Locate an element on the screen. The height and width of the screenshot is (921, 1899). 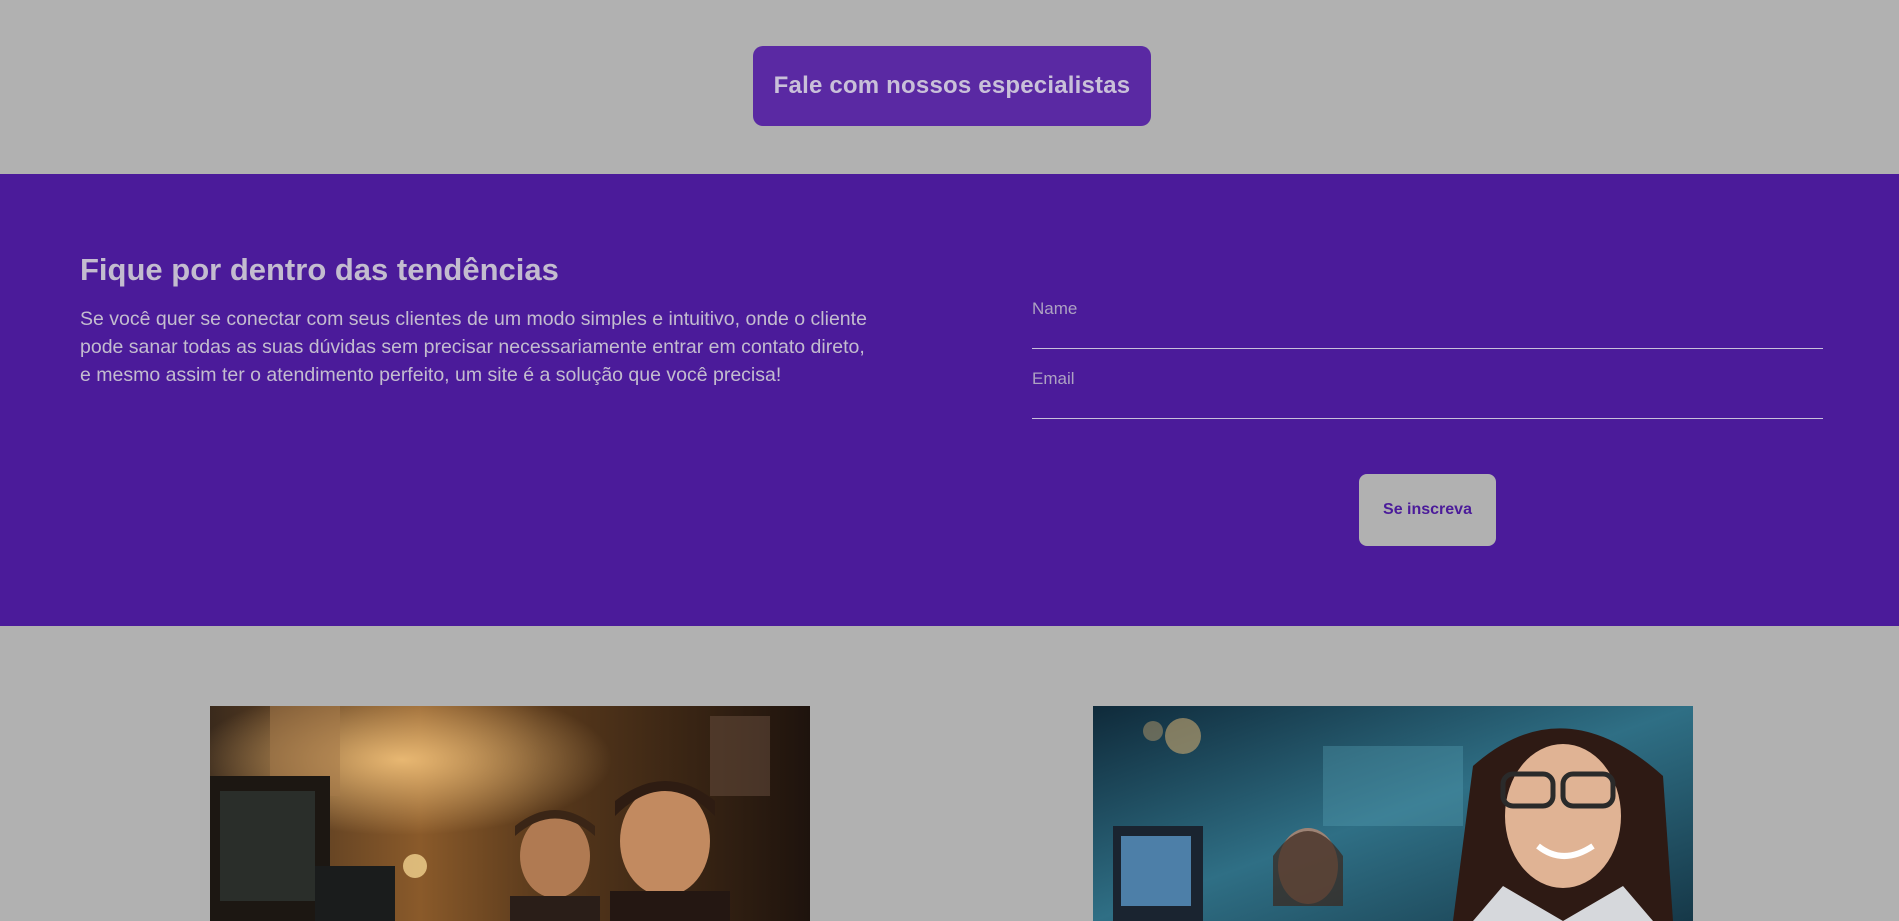
name-field-wrapper is located at coordinates (1427, 320).